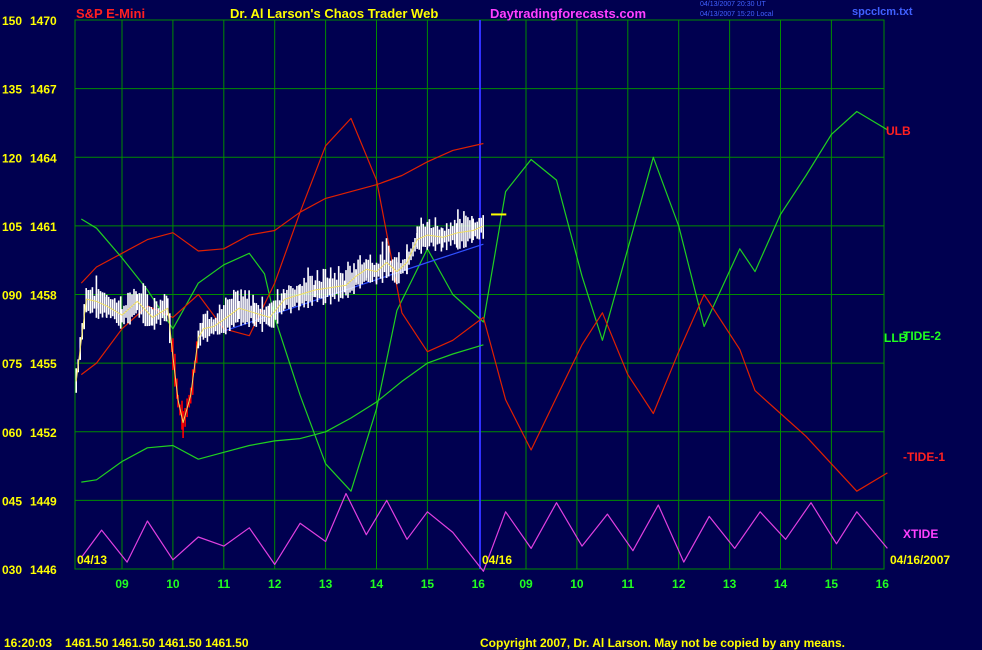 This screenshot has width=982, height=650. What do you see at coordinates (526, 584) in the screenshot?
I see `x-tick-label-day2: 09` at bounding box center [526, 584].